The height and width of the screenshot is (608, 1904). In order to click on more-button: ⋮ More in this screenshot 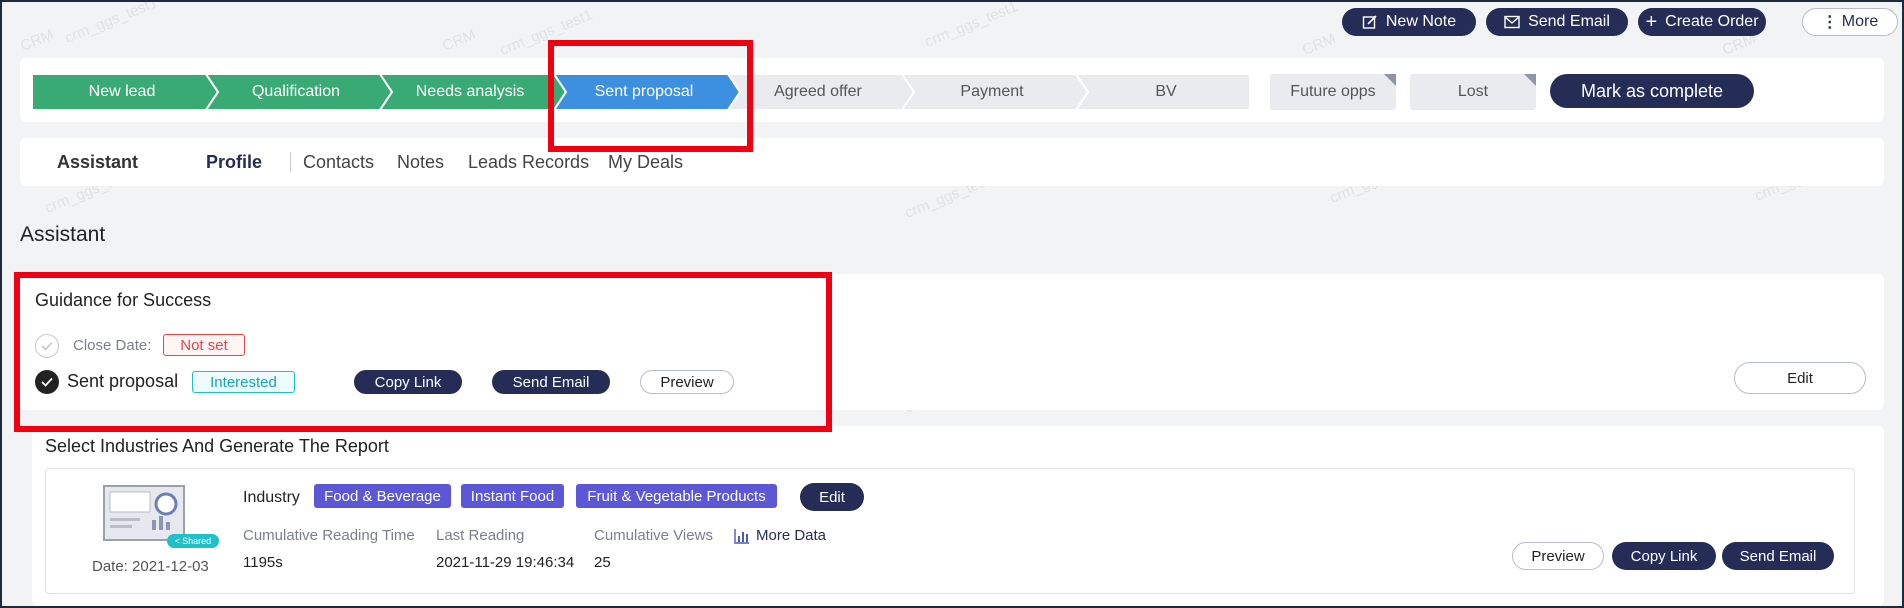, I will do `click(1850, 22)`.